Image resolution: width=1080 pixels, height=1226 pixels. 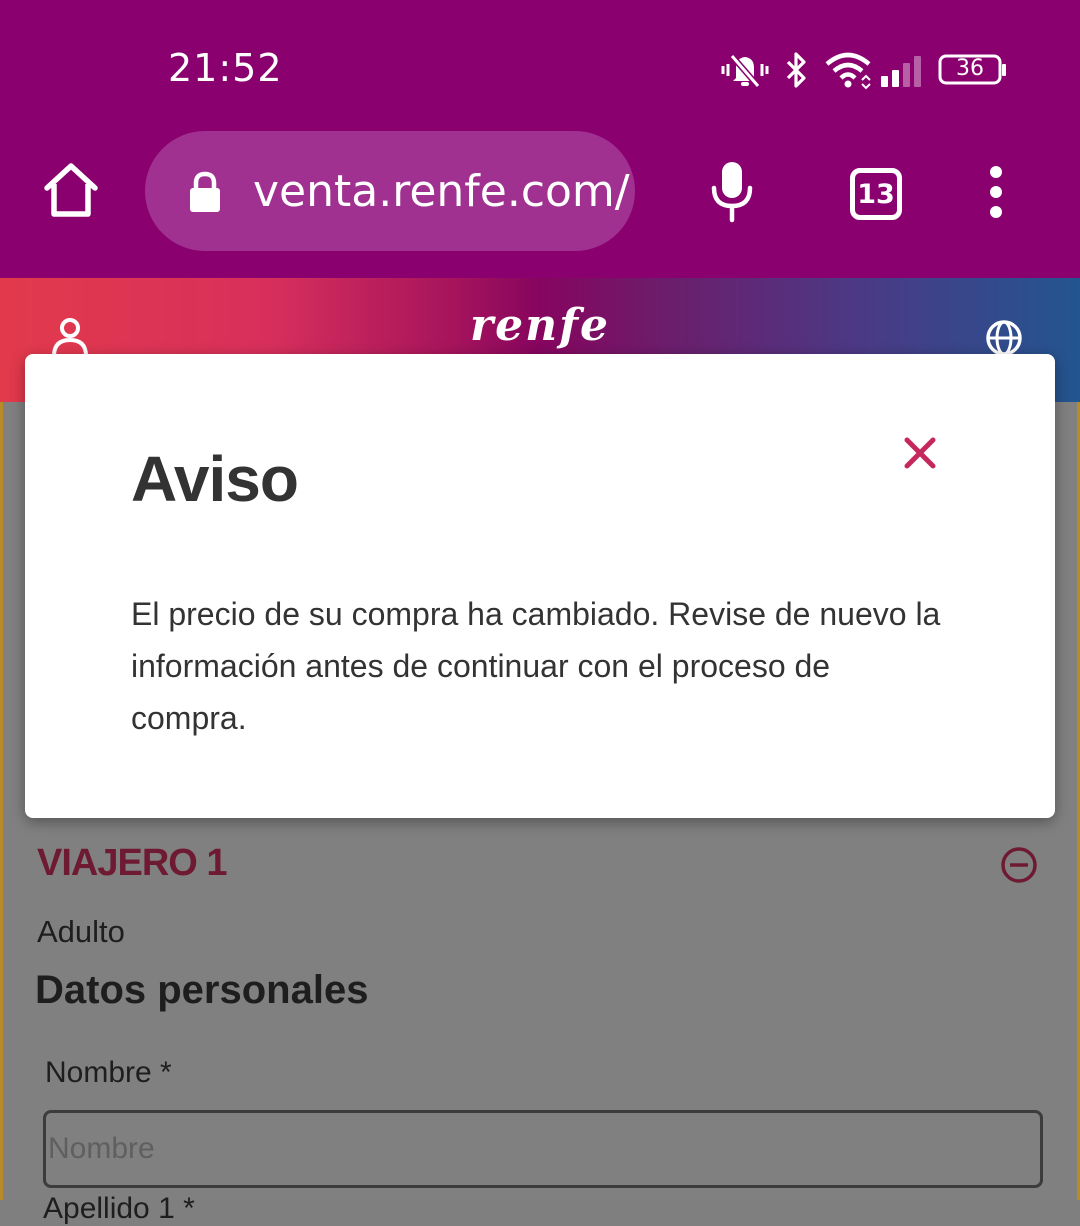 What do you see at coordinates (745, 71) in the screenshot?
I see `mute-notifications-icon` at bounding box center [745, 71].